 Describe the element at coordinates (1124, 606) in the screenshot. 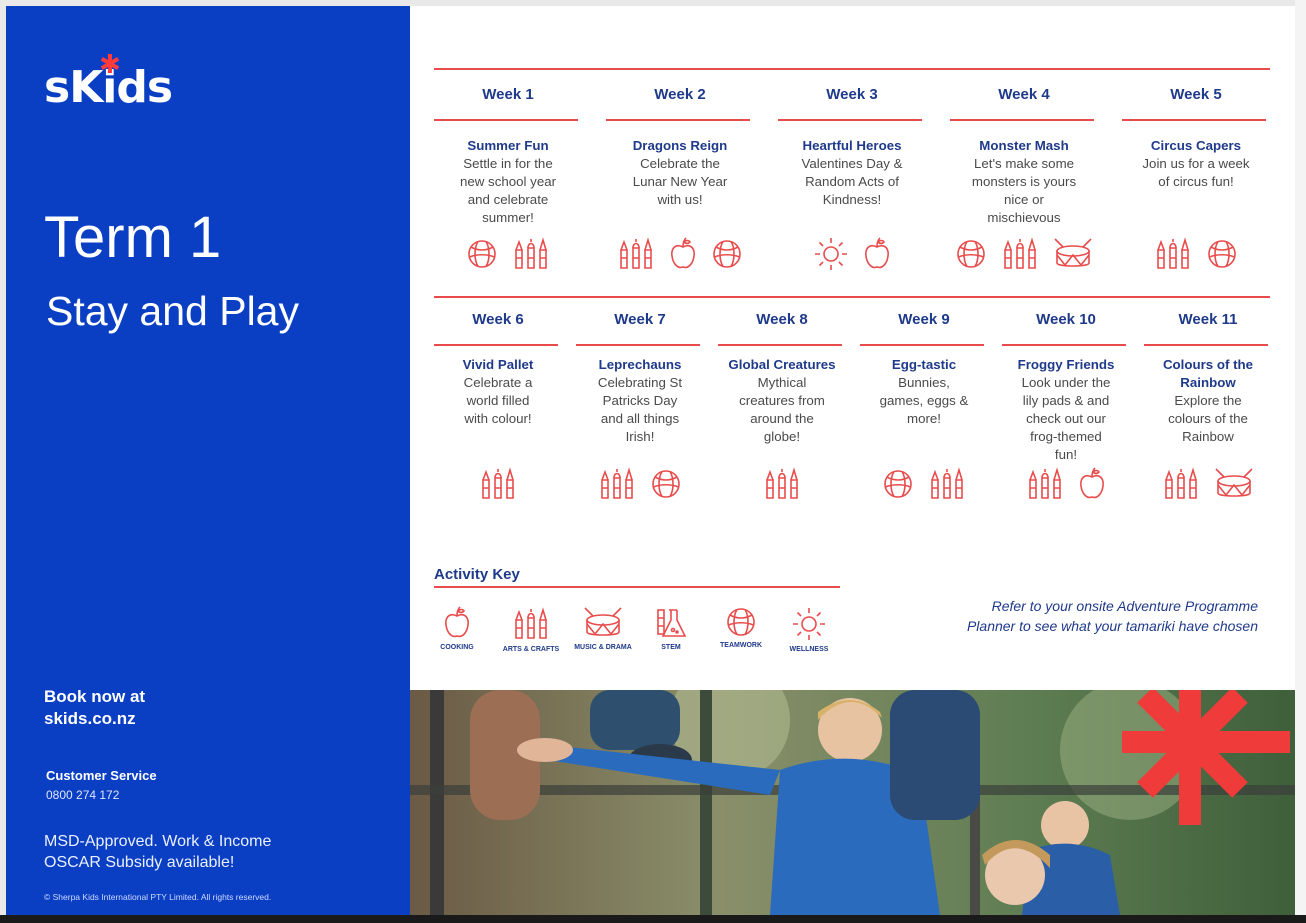

I see `refer-line1: Refer to your onsite Adventure Programme` at that location.